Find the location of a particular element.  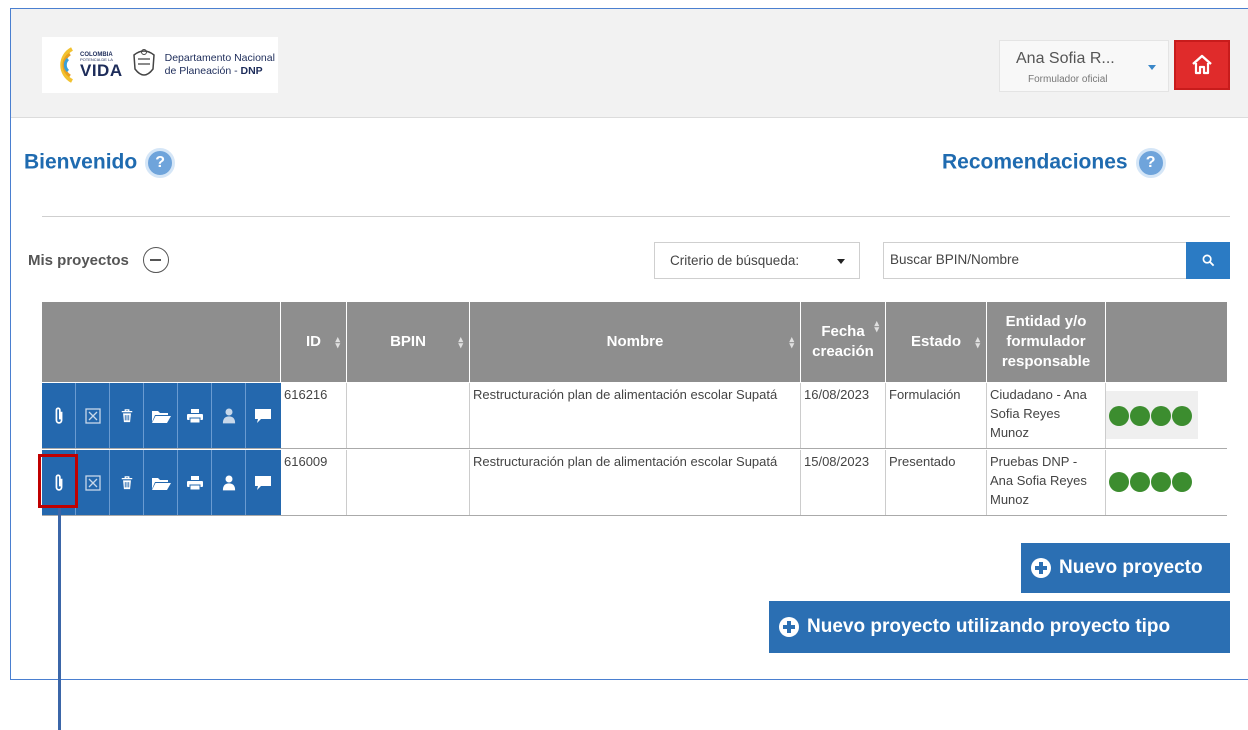

chevron-down-icon is located at coordinates (1152, 67).